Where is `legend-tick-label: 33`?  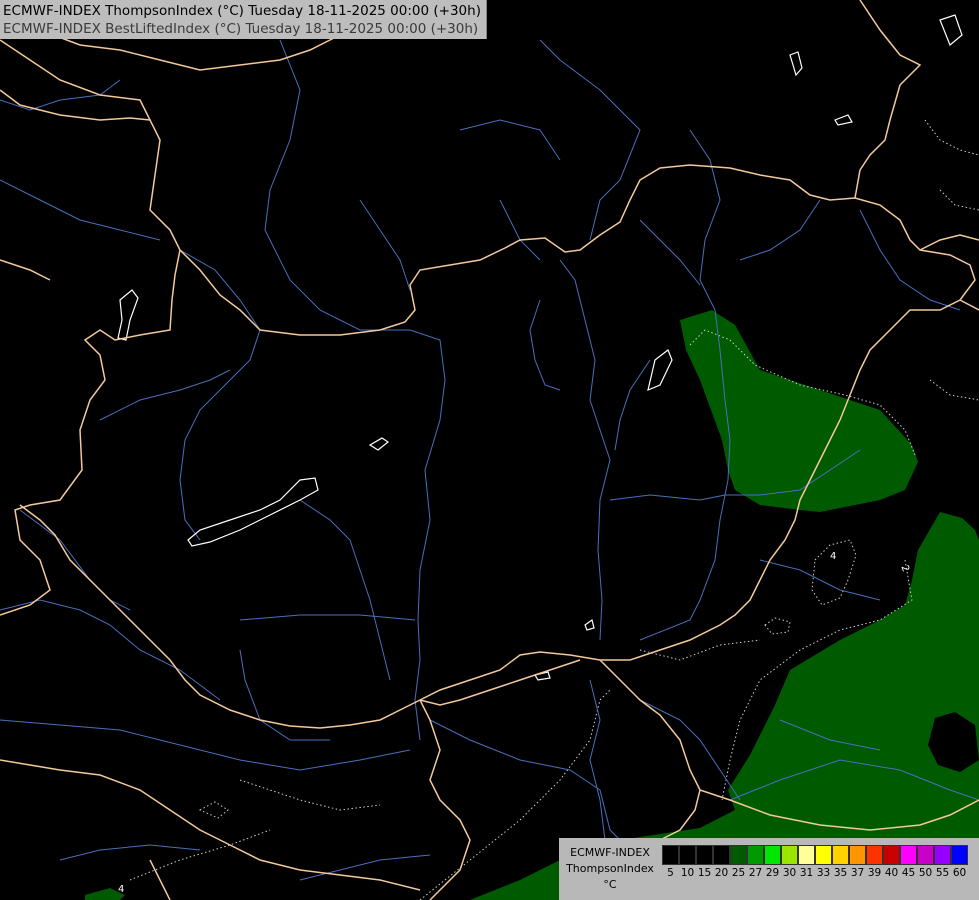 legend-tick-label: 33 is located at coordinates (823, 873).